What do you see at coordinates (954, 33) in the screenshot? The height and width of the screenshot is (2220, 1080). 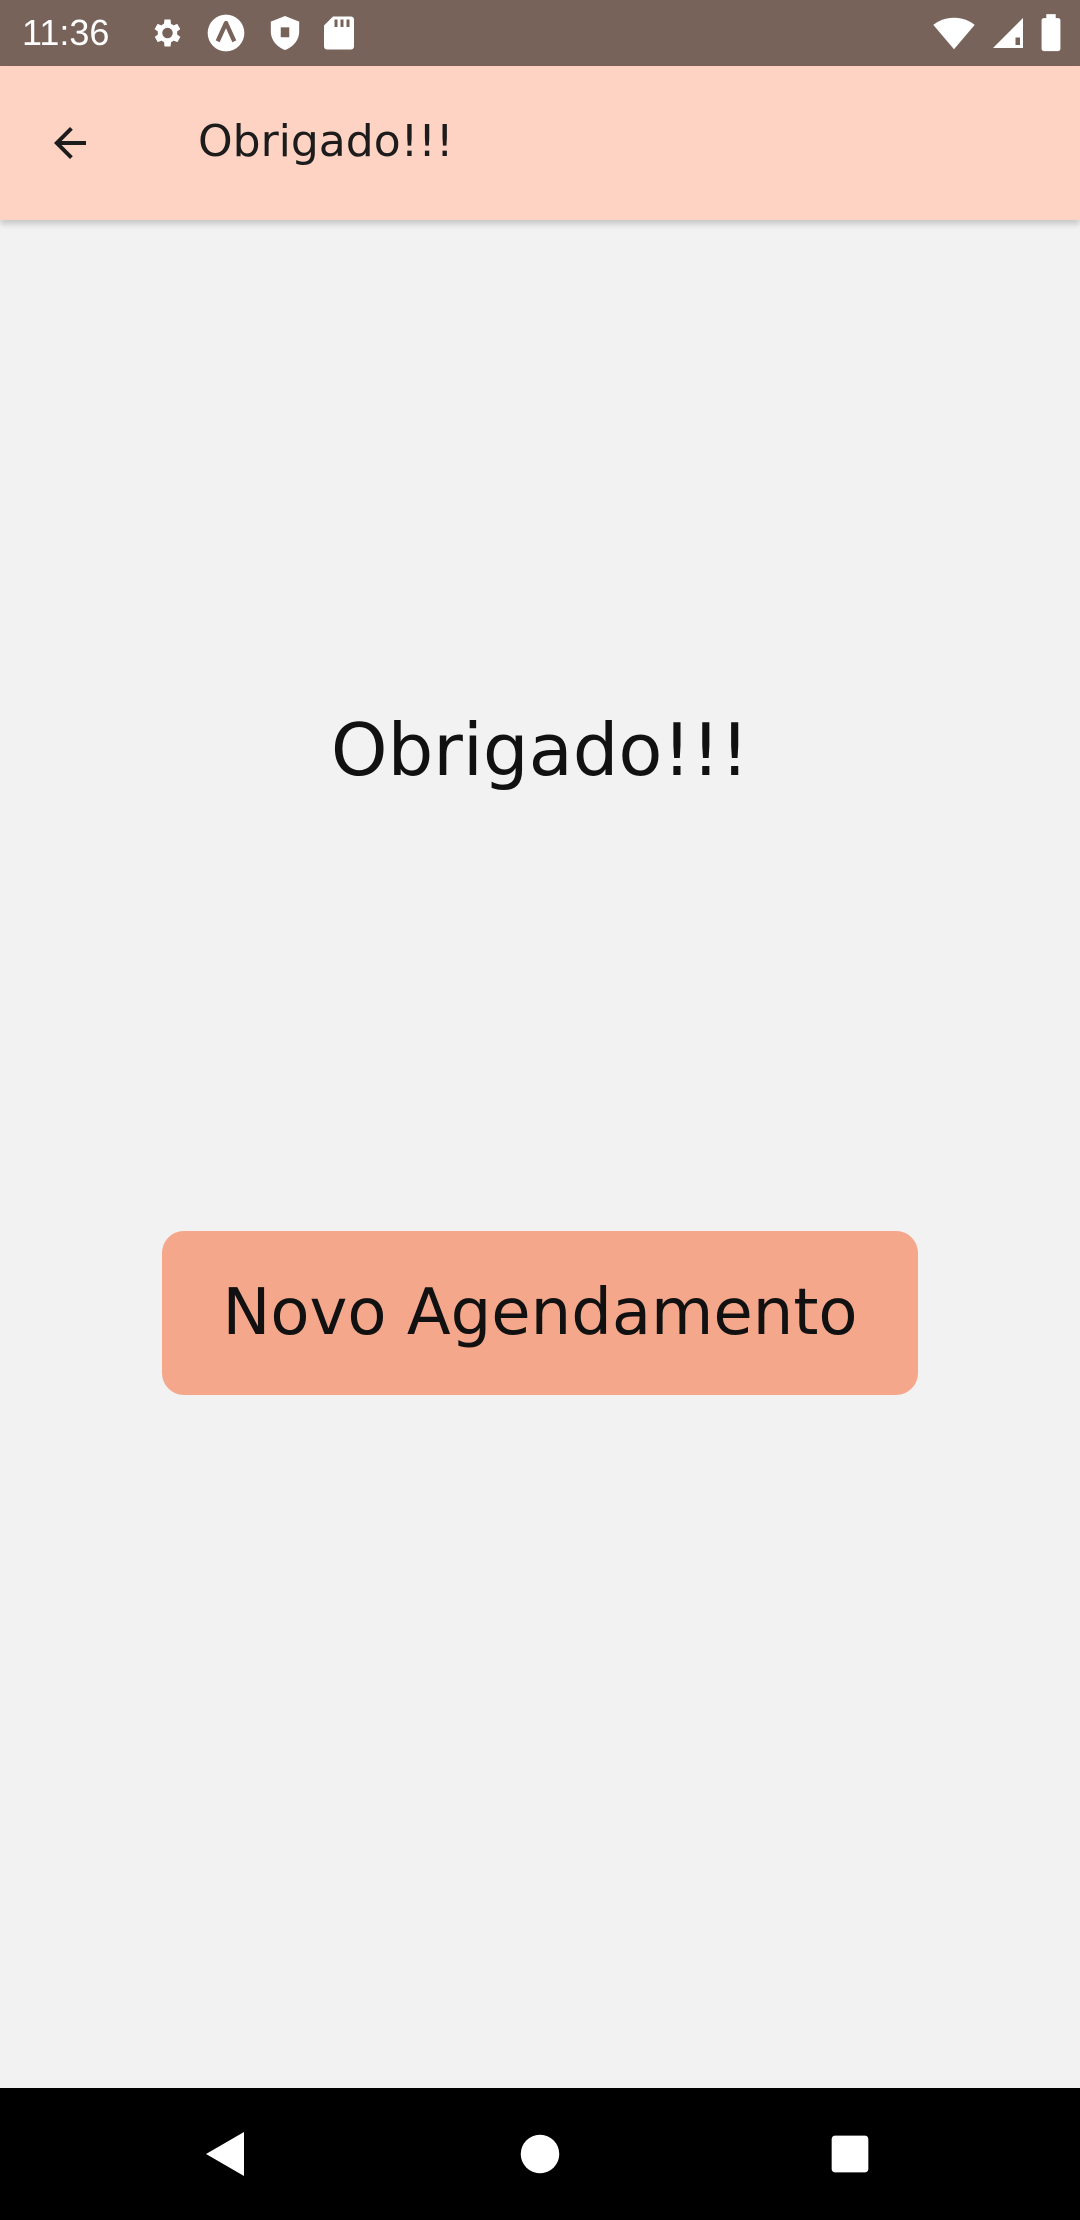 I see `wifi-icon` at bounding box center [954, 33].